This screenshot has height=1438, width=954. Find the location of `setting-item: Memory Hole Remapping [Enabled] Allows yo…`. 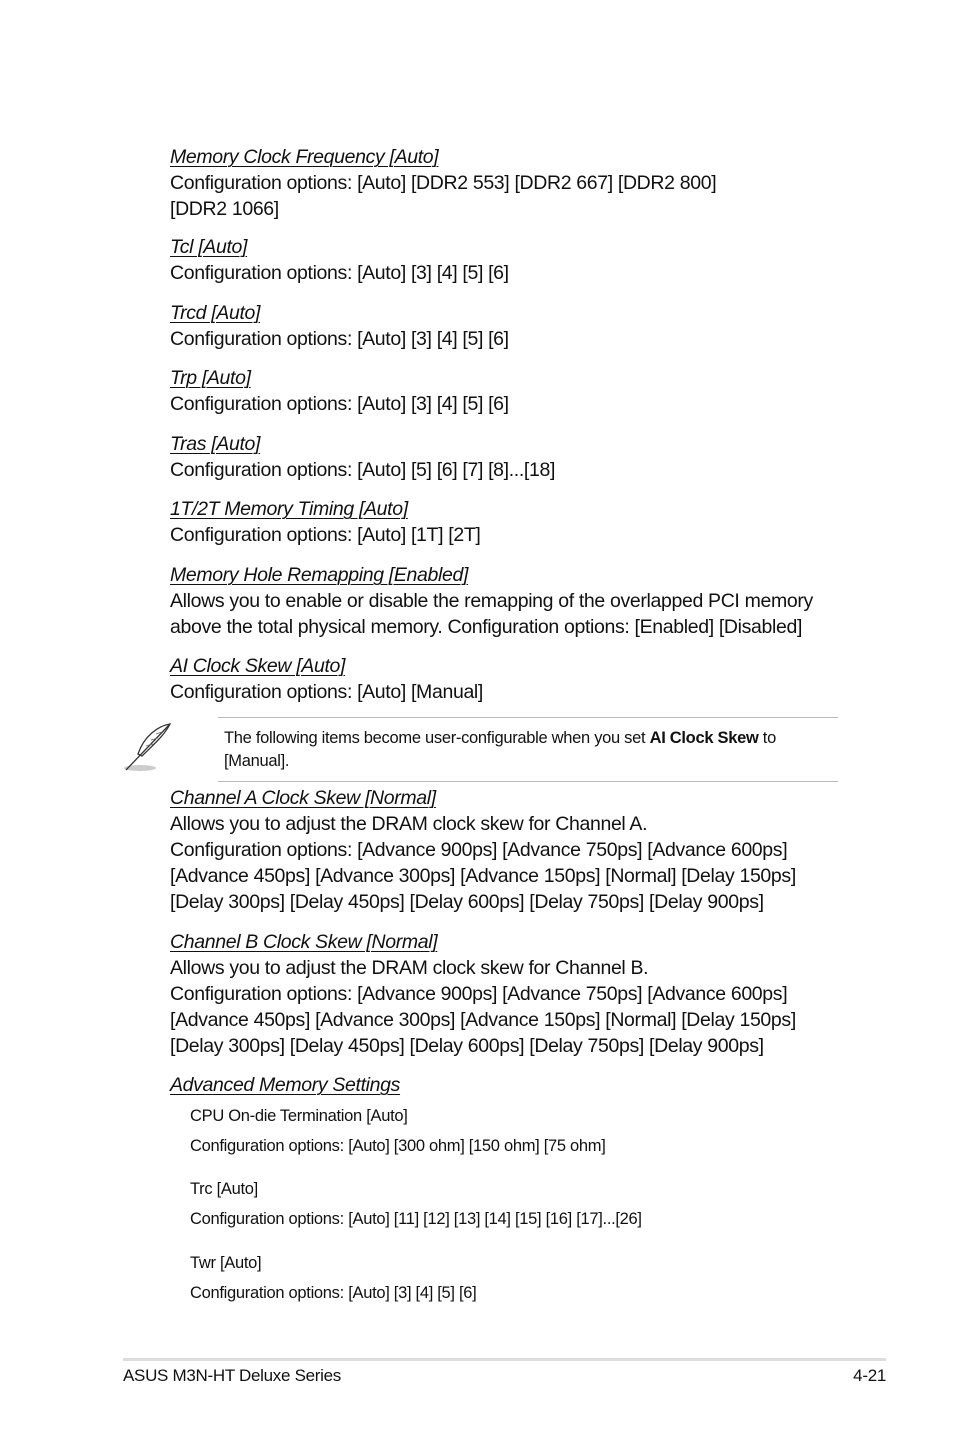

setting-item: Memory Hole Remapping [Enabled] Allows yo… is located at coordinates (510, 601).